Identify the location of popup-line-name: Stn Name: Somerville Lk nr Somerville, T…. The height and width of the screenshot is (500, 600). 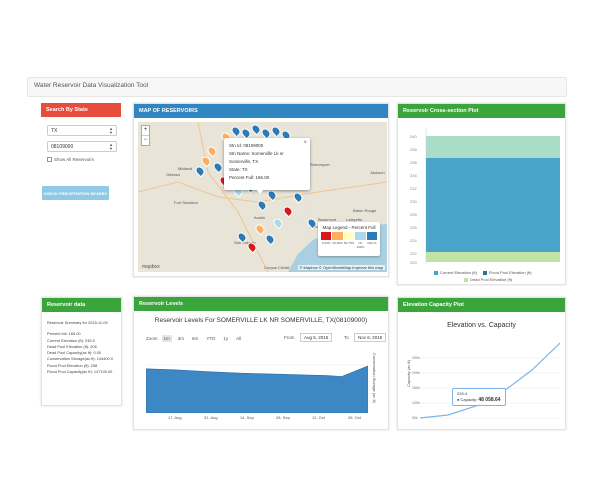
(256, 157).